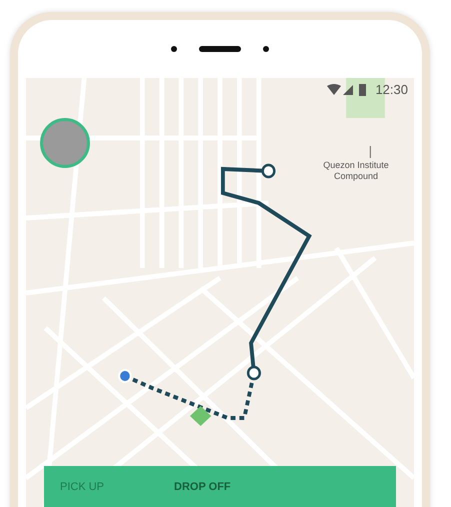 This screenshot has height=507, width=451. What do you see at coordinates (201, 416) in the screenshot?
I see `destination-marker-icon` at bounding box center [201, 416].